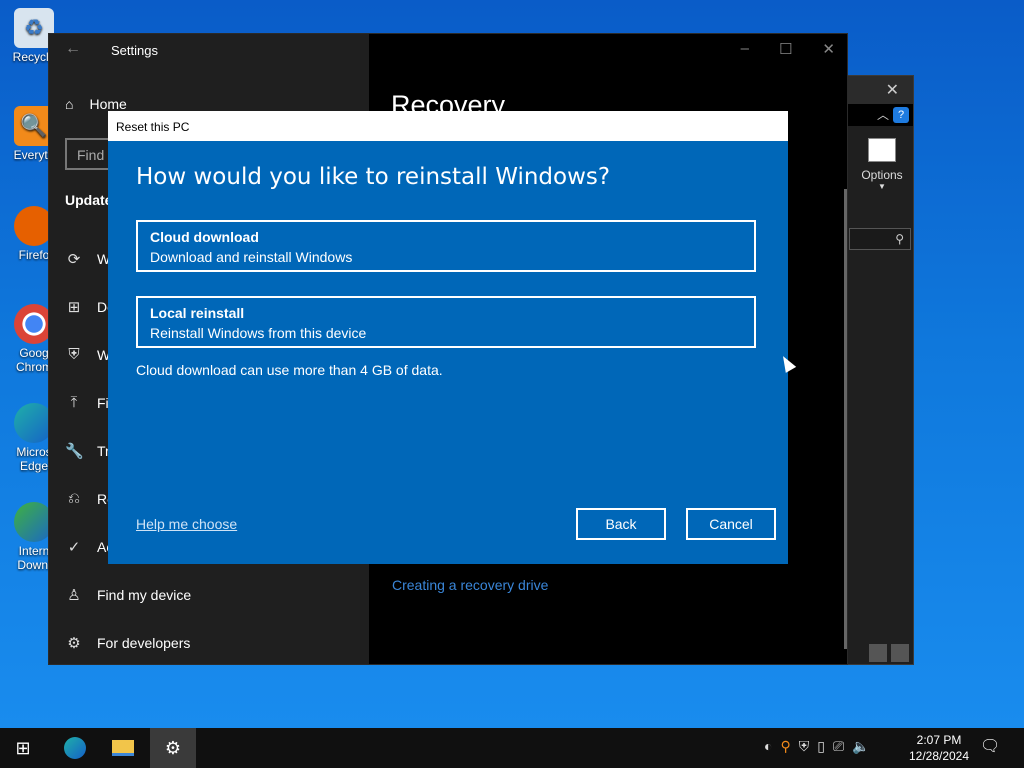 The width and height of the screenshot is (1024, 768). Describe the element at coordinates (74, 547) in the screenshot. I see `check-circle-icon: ✓` at that location.